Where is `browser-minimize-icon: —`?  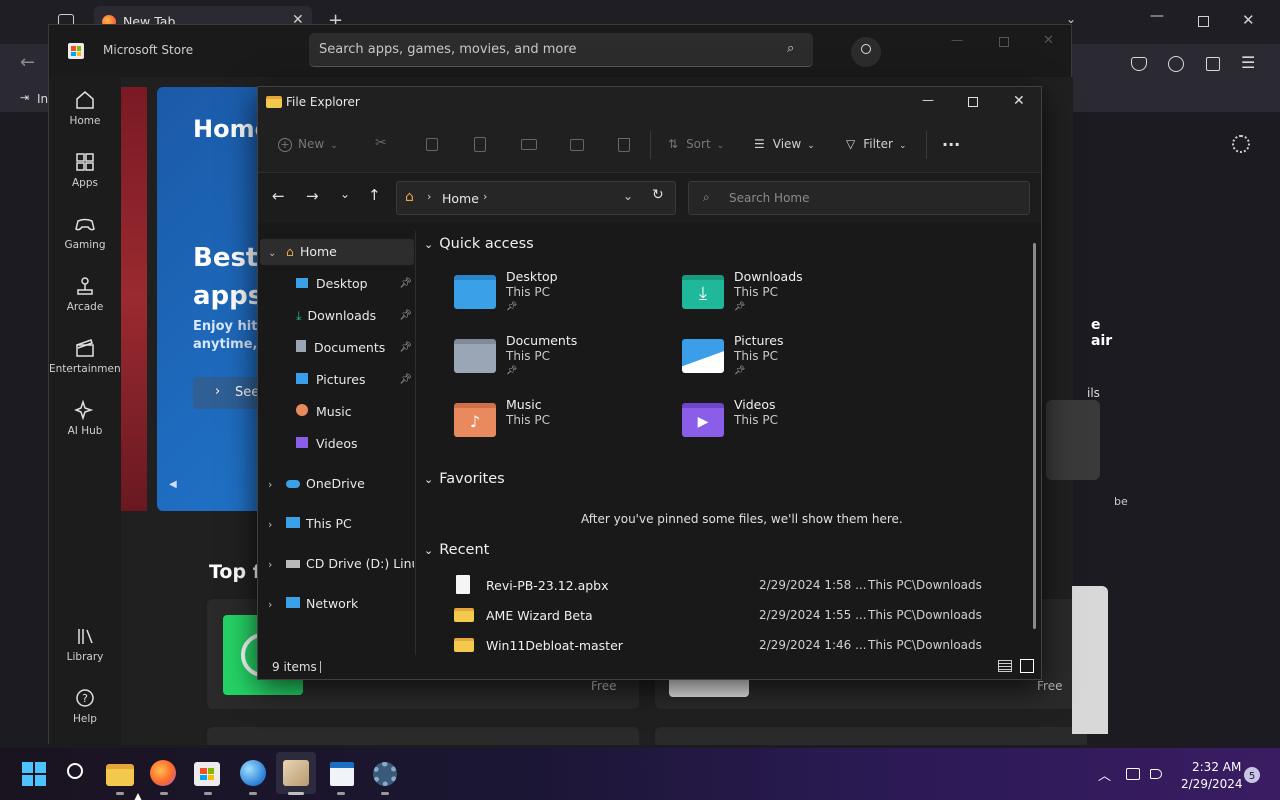 browser-minimize-icon: — is located at coordinates (1157, 16).